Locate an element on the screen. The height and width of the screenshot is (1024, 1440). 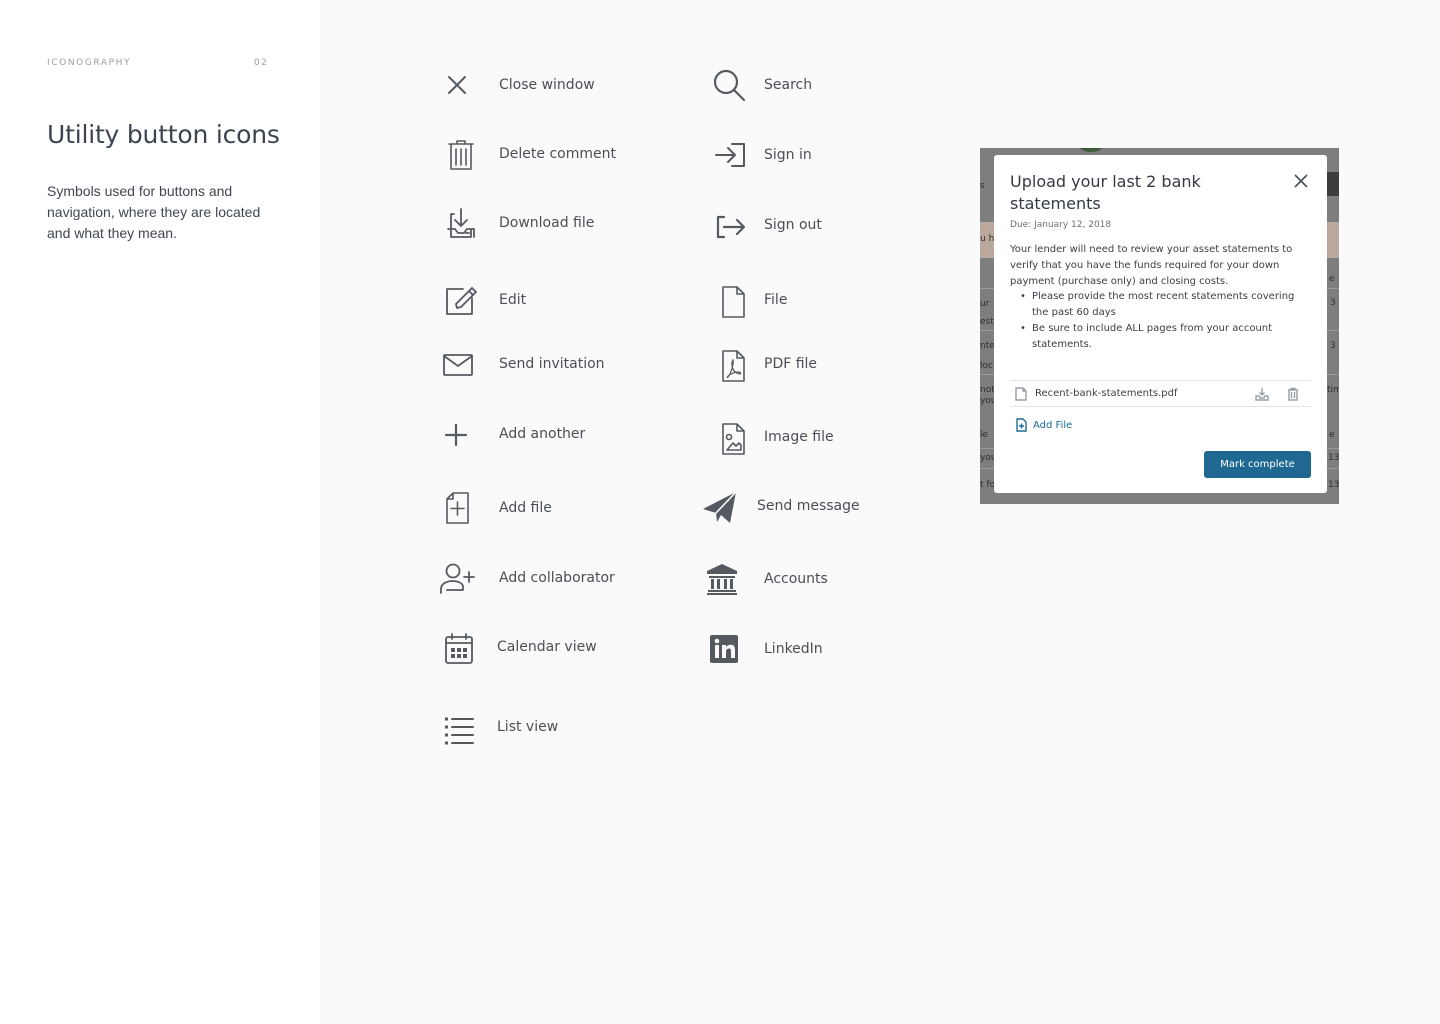
sign-in-icon is located at coordinates (728, 155).